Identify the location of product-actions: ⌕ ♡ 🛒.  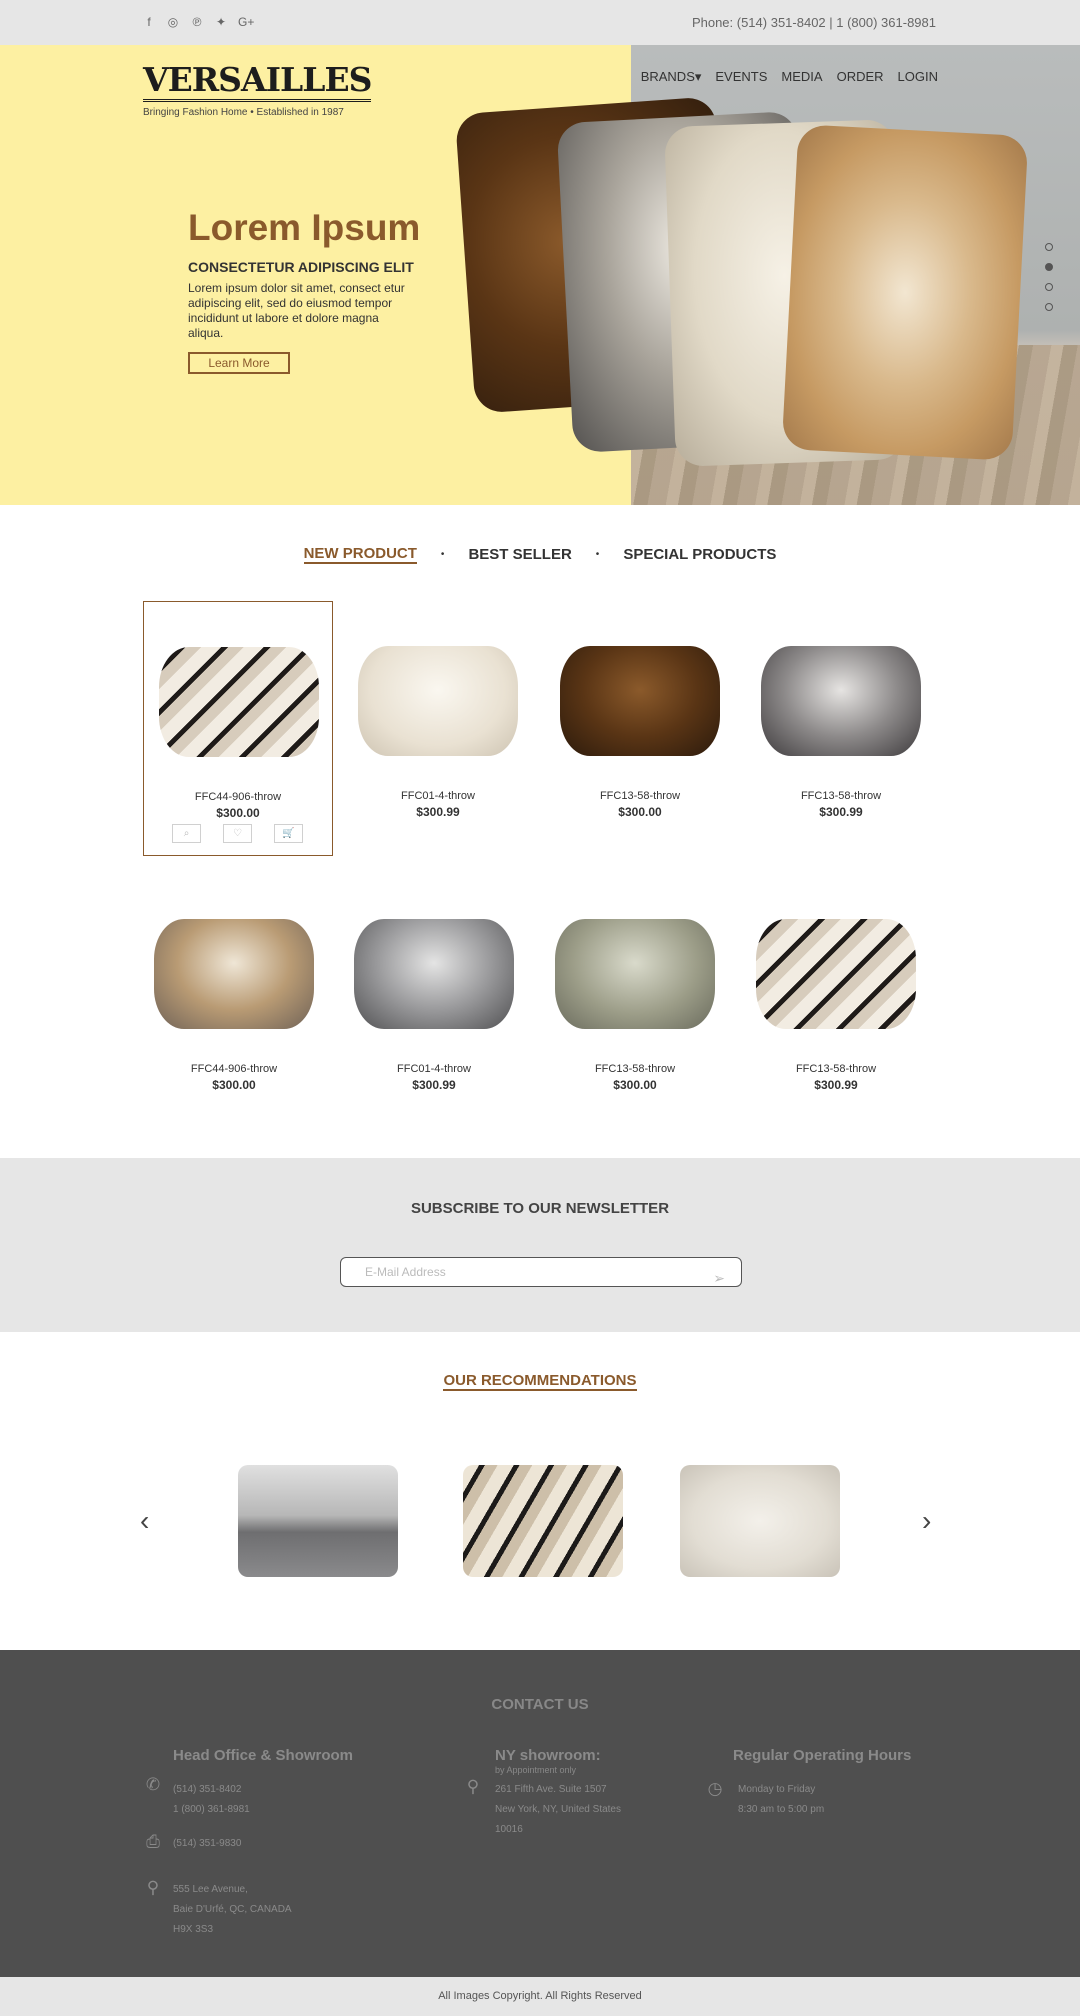
(237, 833).